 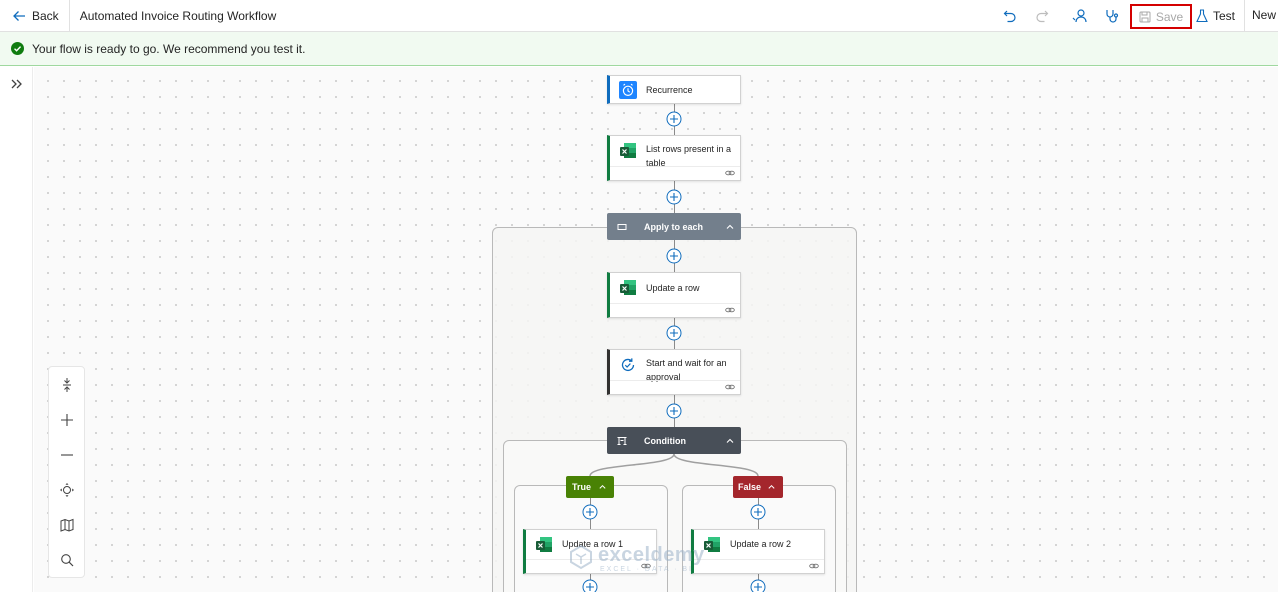 I want to click on loop-icon, so click(x=622, y=226).